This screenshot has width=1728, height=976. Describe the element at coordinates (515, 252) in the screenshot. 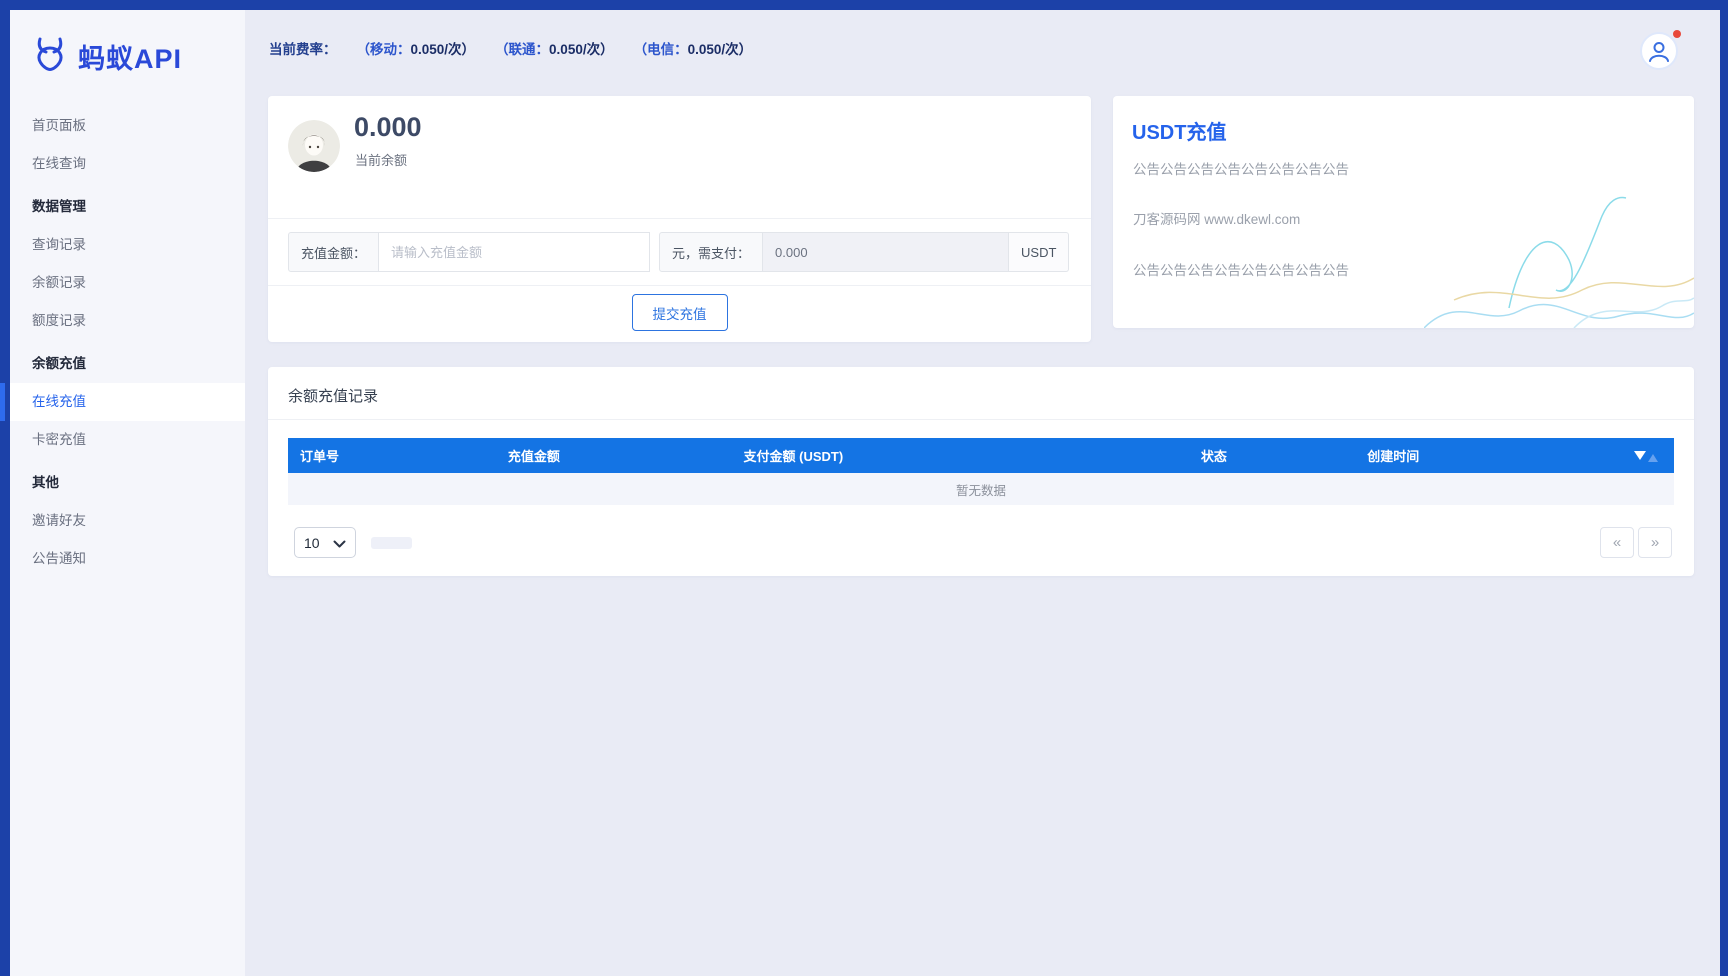

I see `recharge-amount-input` at that location.